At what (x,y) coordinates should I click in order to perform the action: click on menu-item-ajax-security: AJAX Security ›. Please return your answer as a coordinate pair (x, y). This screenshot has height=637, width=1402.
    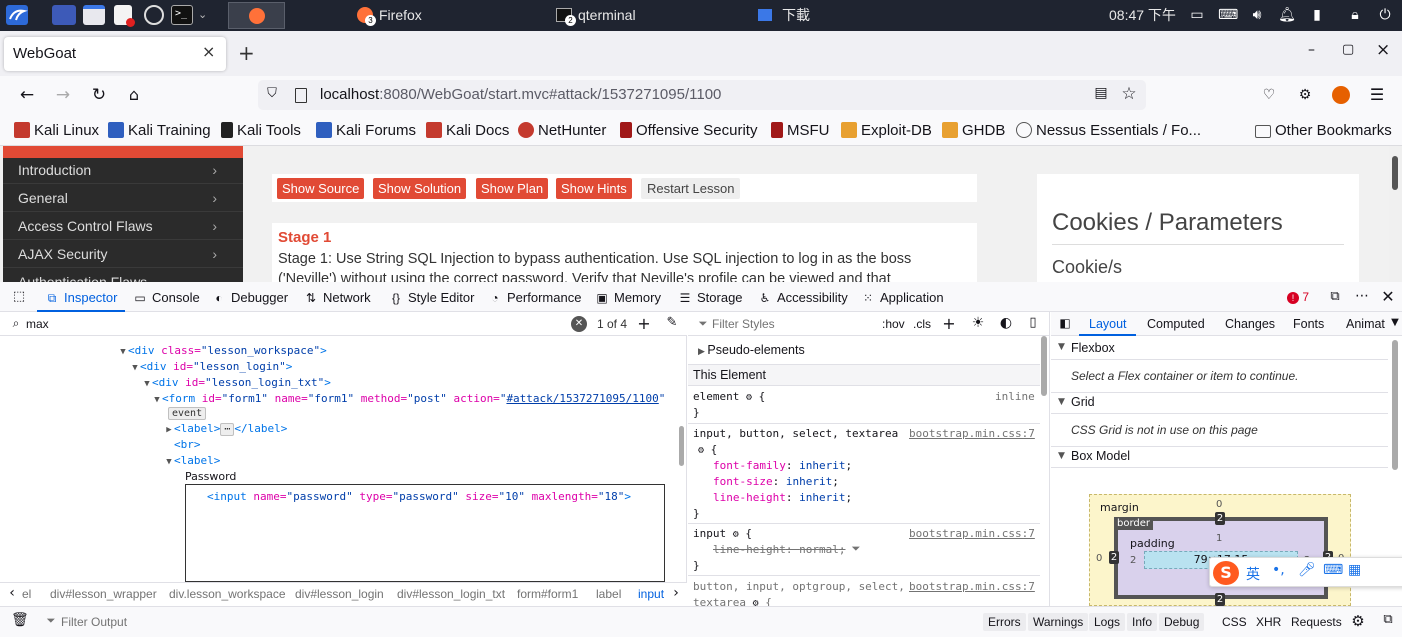
    Looking at the image, I should click on (123, 254).